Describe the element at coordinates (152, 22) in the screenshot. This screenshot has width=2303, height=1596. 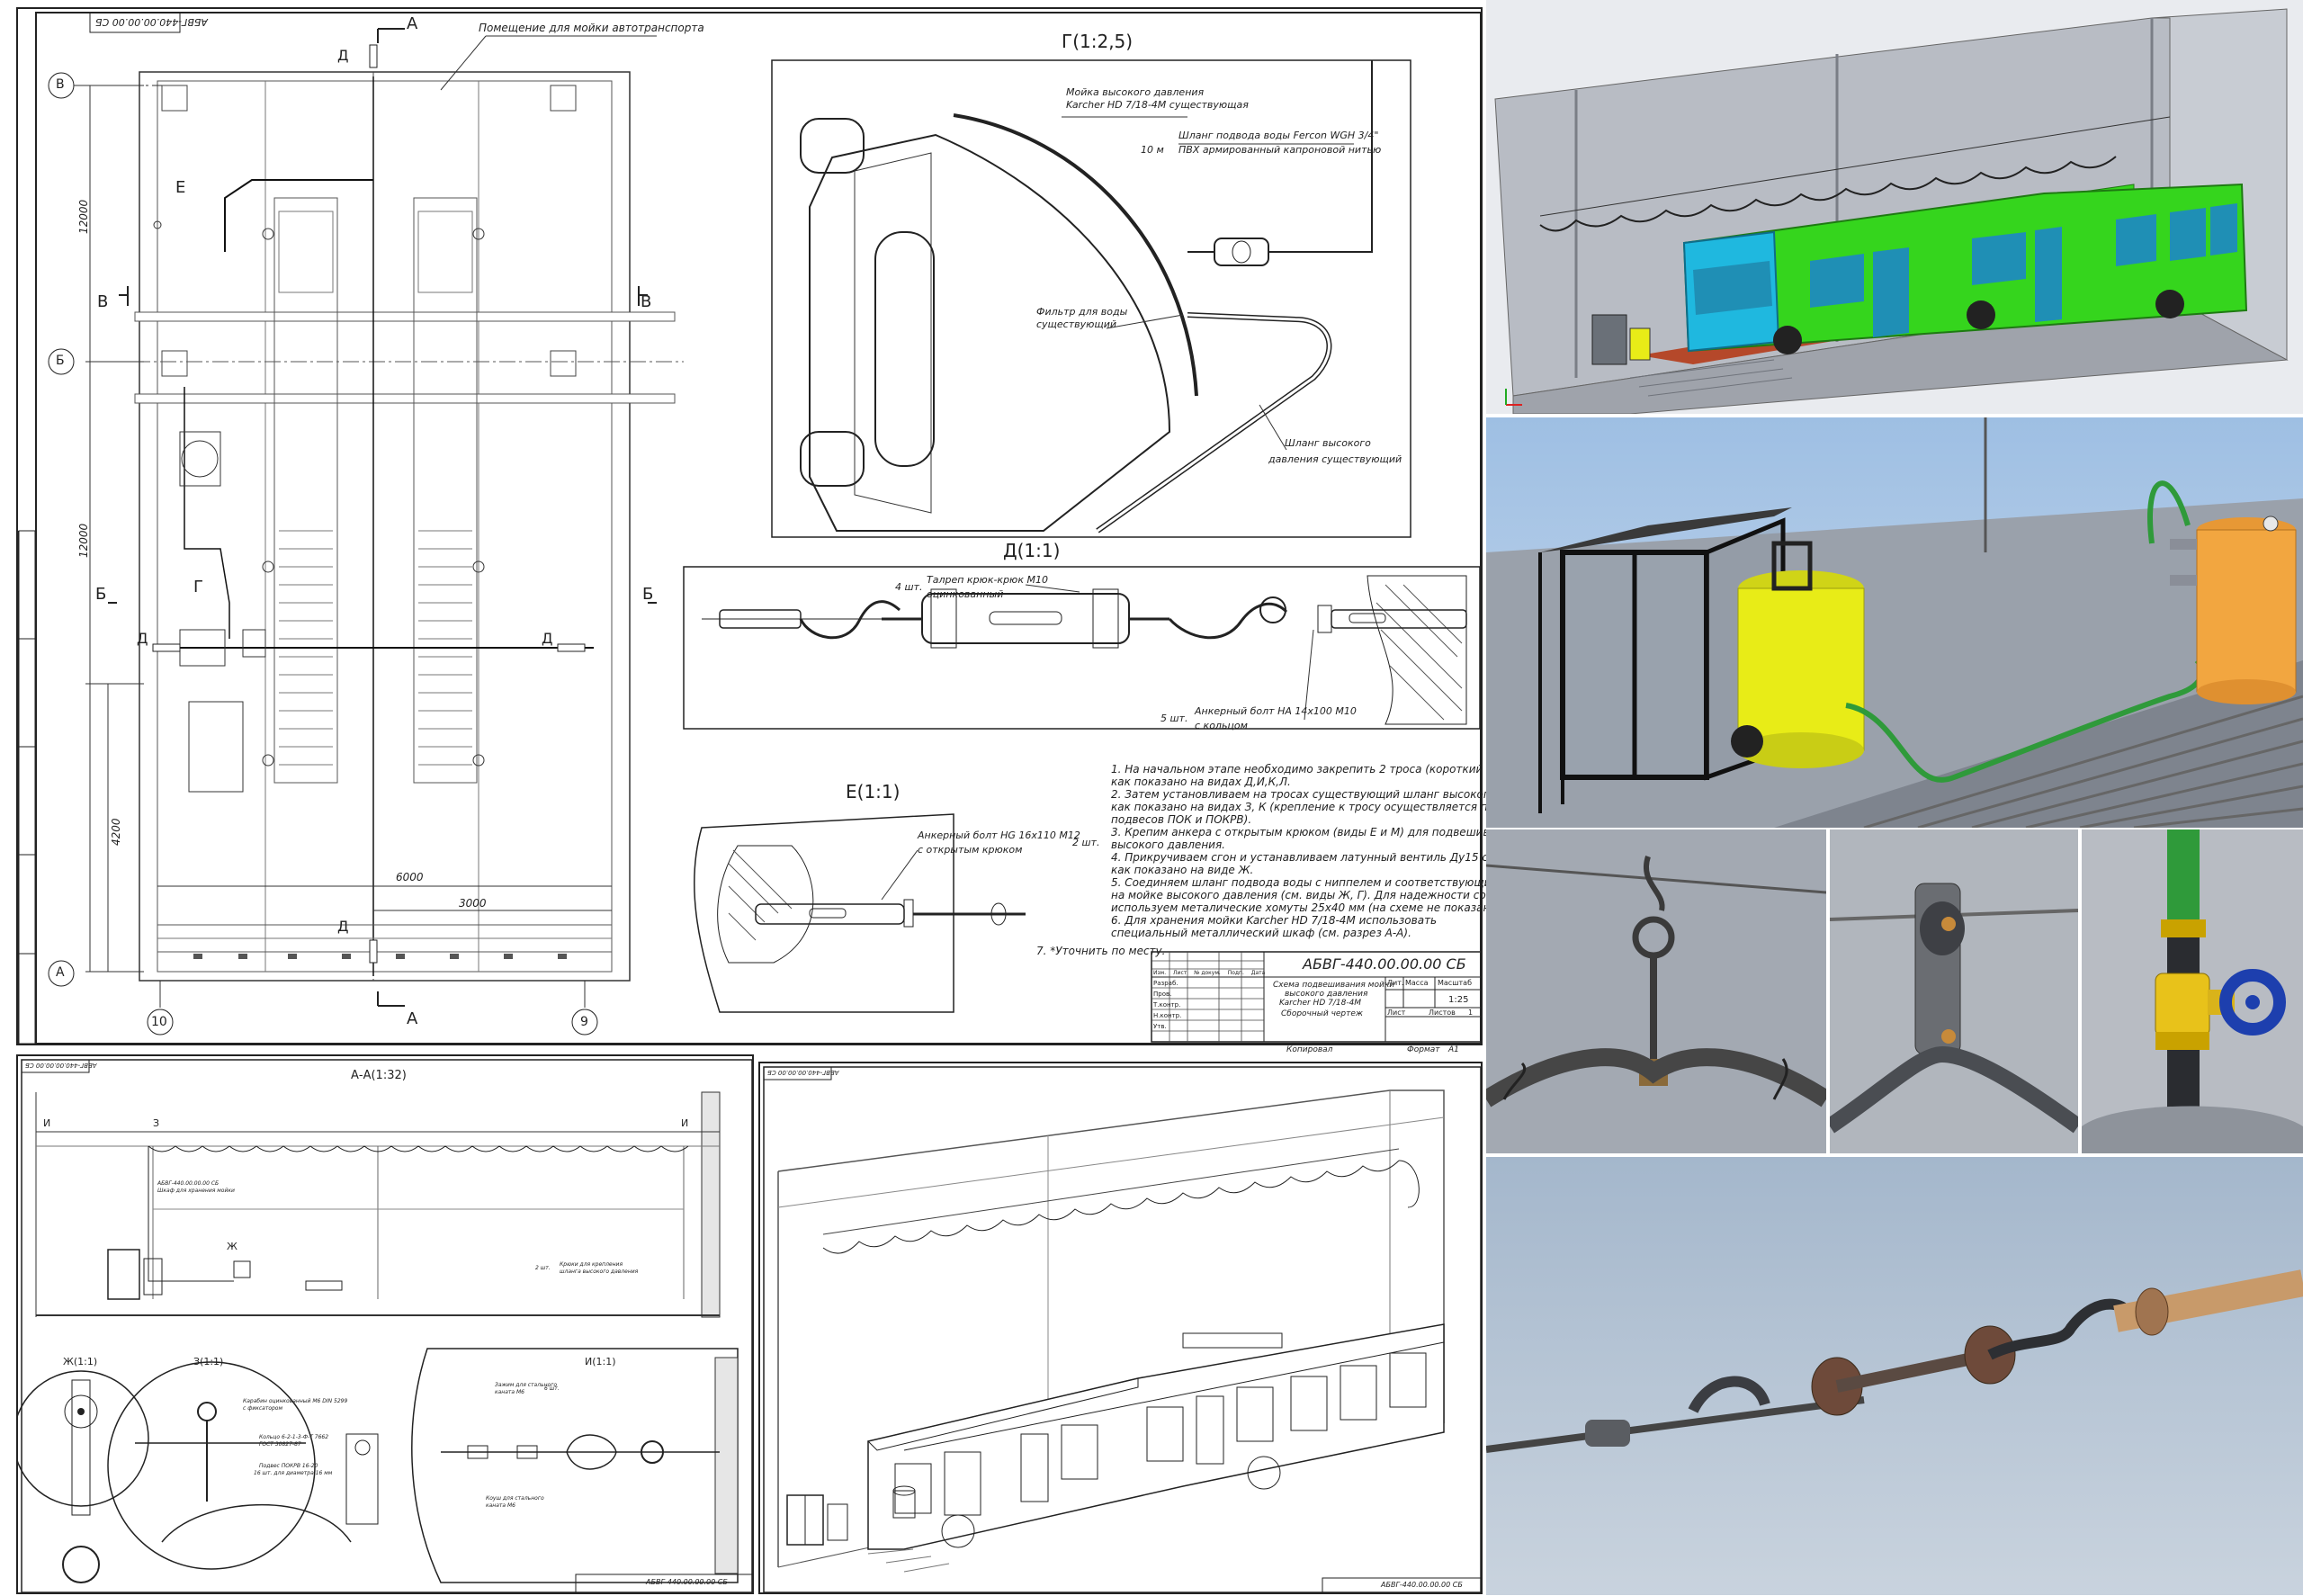
I see `frame-code: АБВГ-440.00.00.00 СБ` at that location.